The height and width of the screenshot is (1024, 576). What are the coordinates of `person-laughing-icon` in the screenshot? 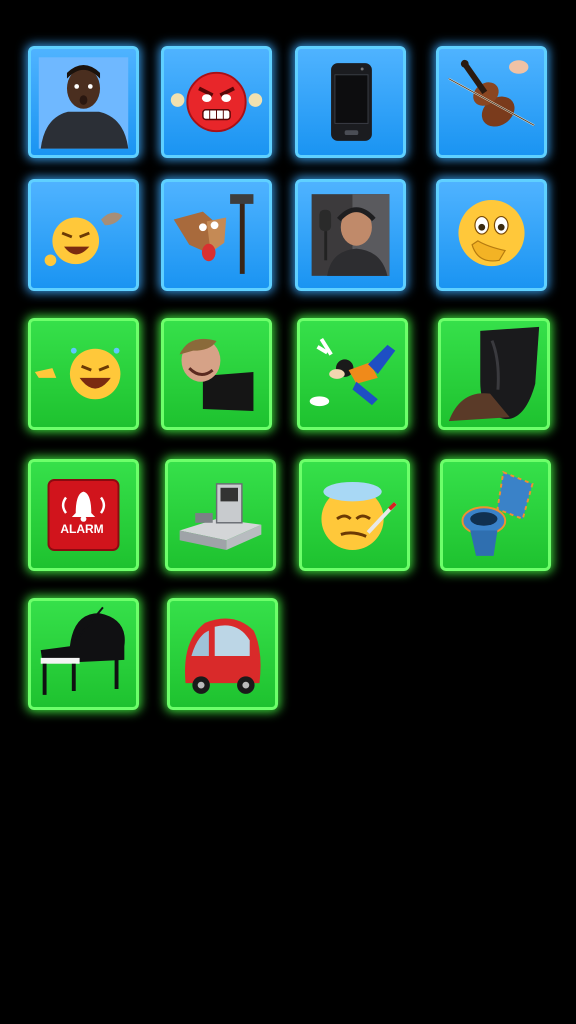 It's located at (216, 374).